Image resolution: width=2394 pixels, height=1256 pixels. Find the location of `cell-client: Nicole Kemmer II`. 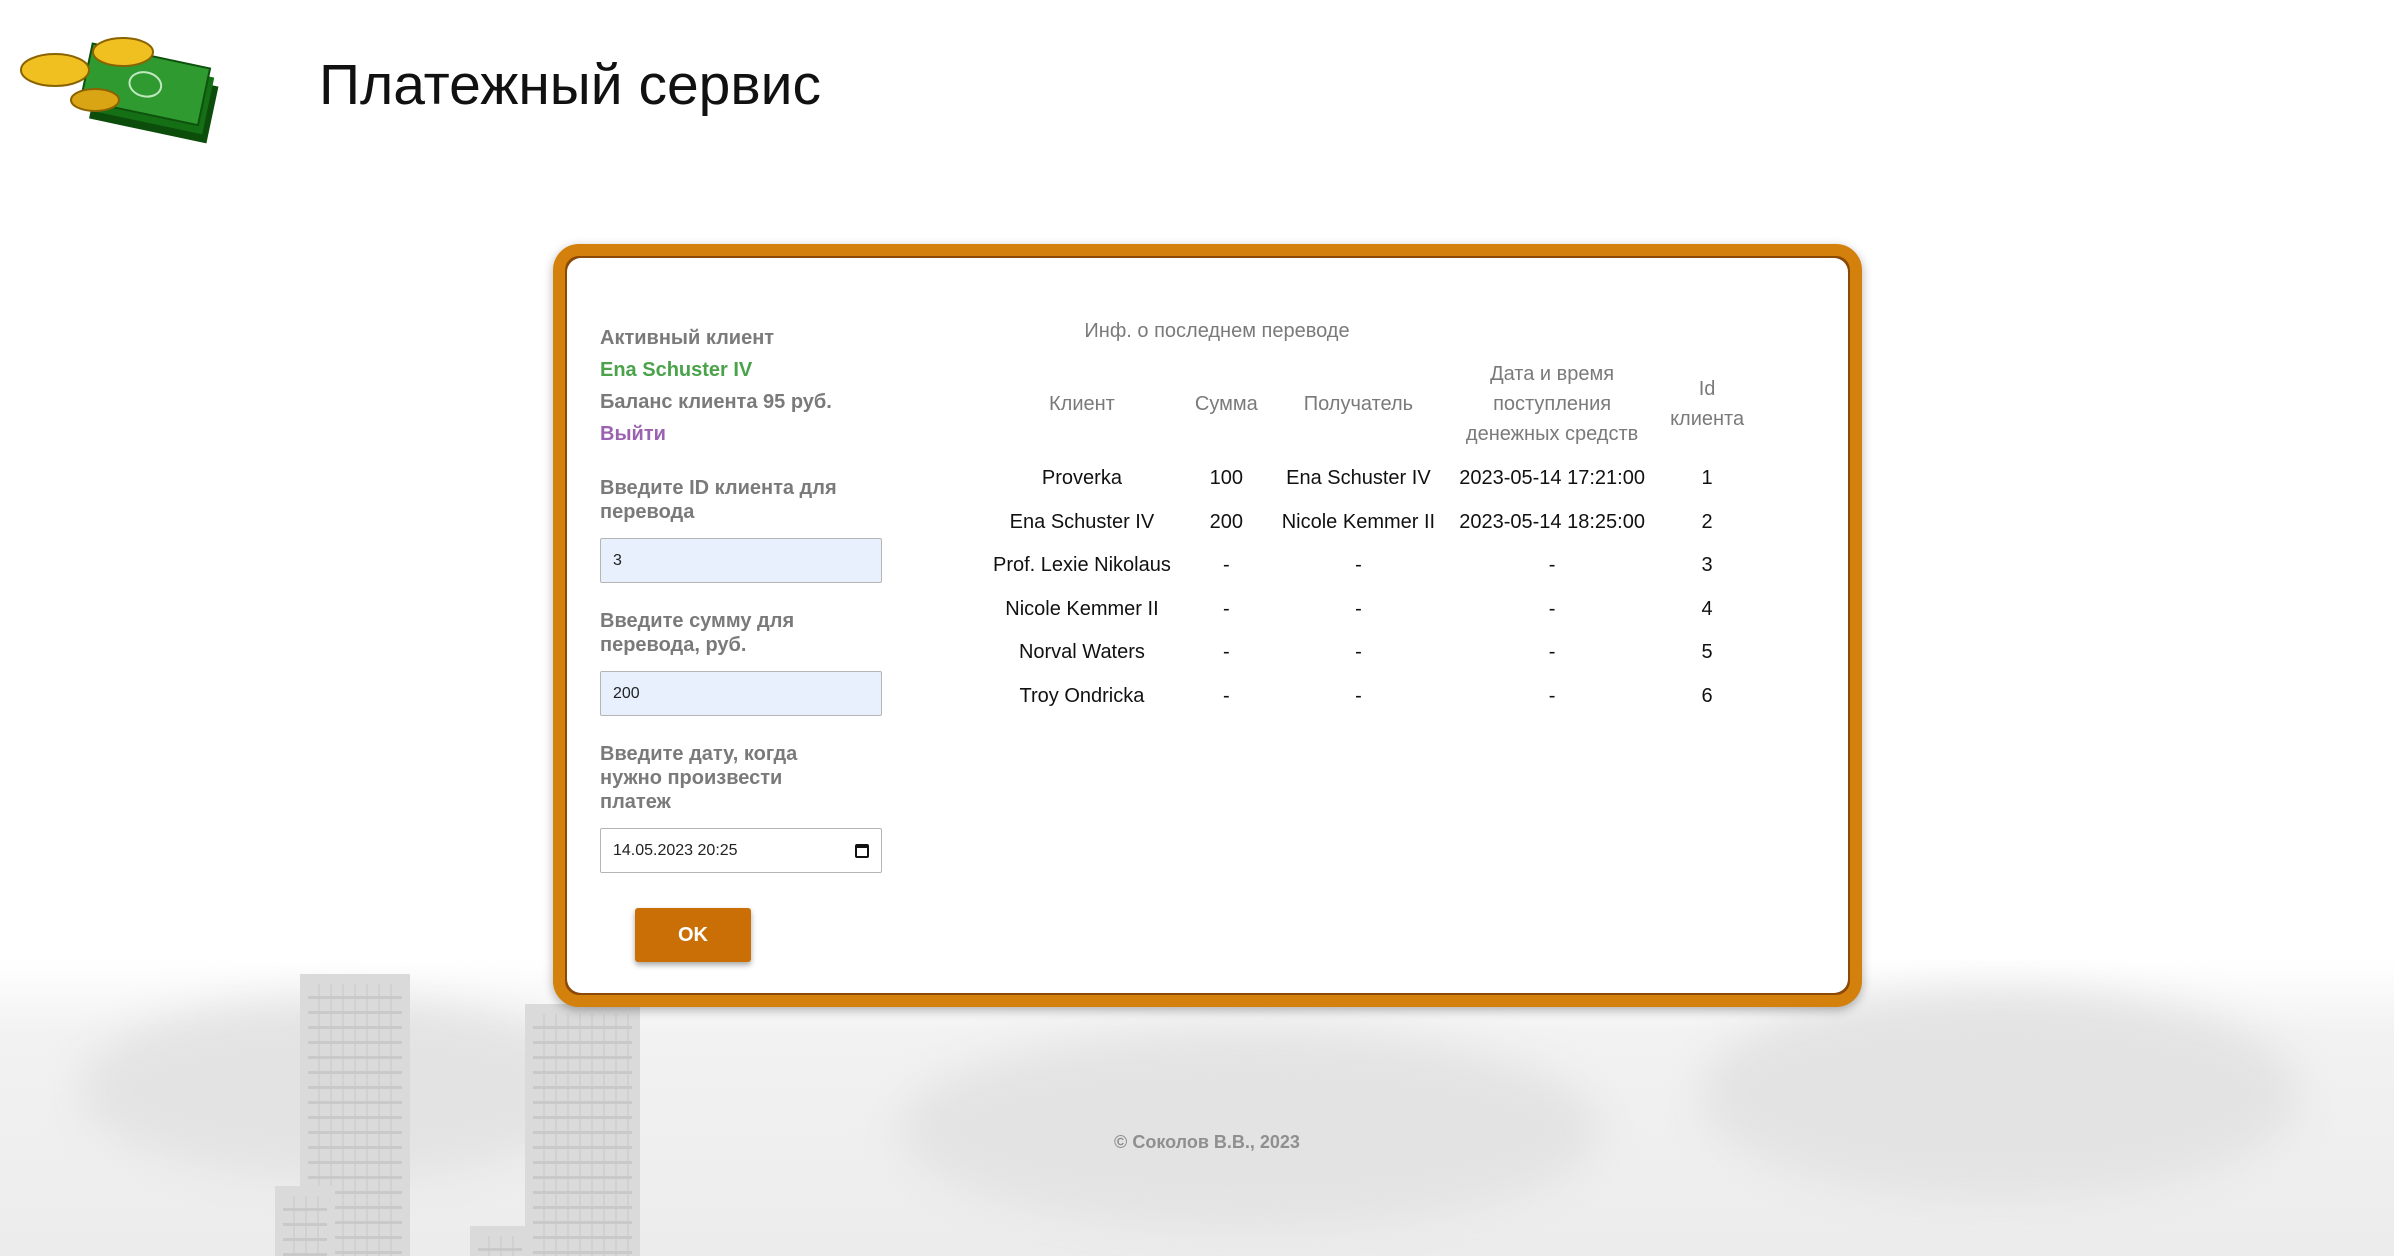

cell-client: Nicole Kemmer II is located at coordinates (1082, 608).